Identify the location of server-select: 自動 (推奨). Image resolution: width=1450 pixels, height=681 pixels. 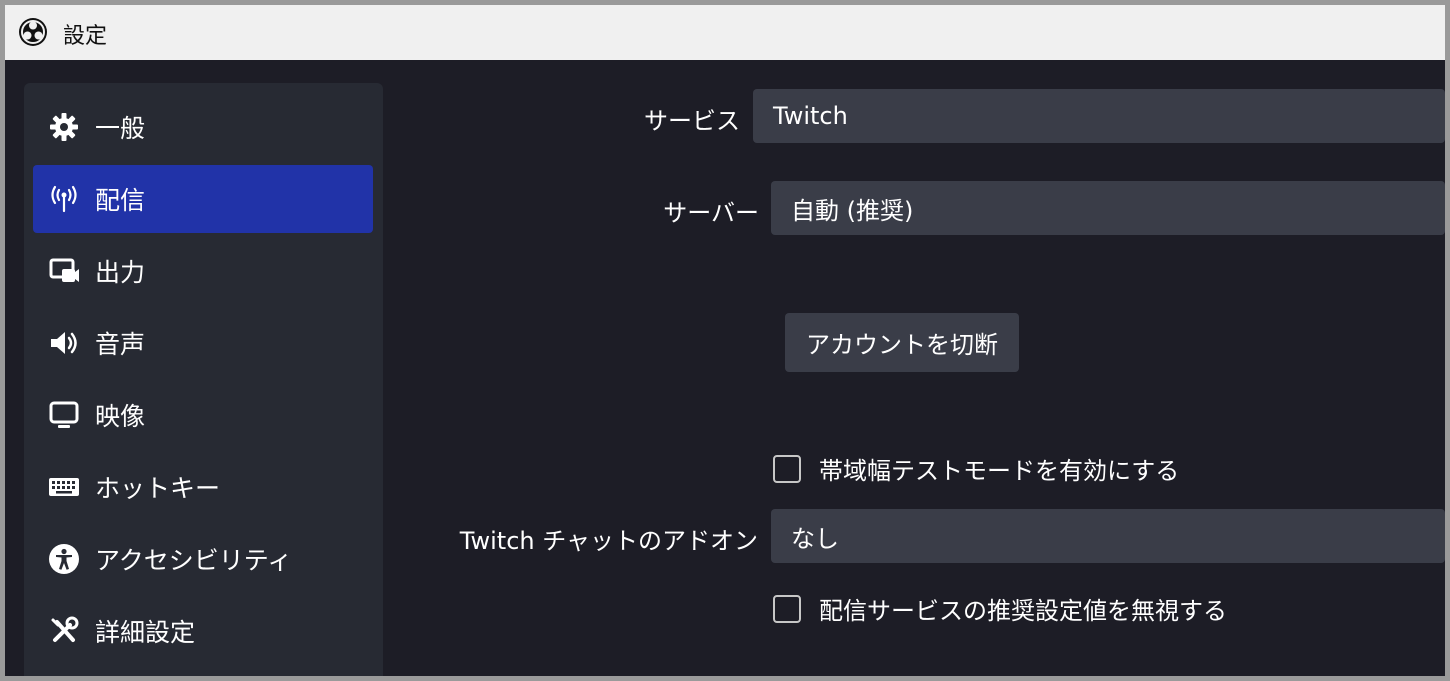
(1108, 208).